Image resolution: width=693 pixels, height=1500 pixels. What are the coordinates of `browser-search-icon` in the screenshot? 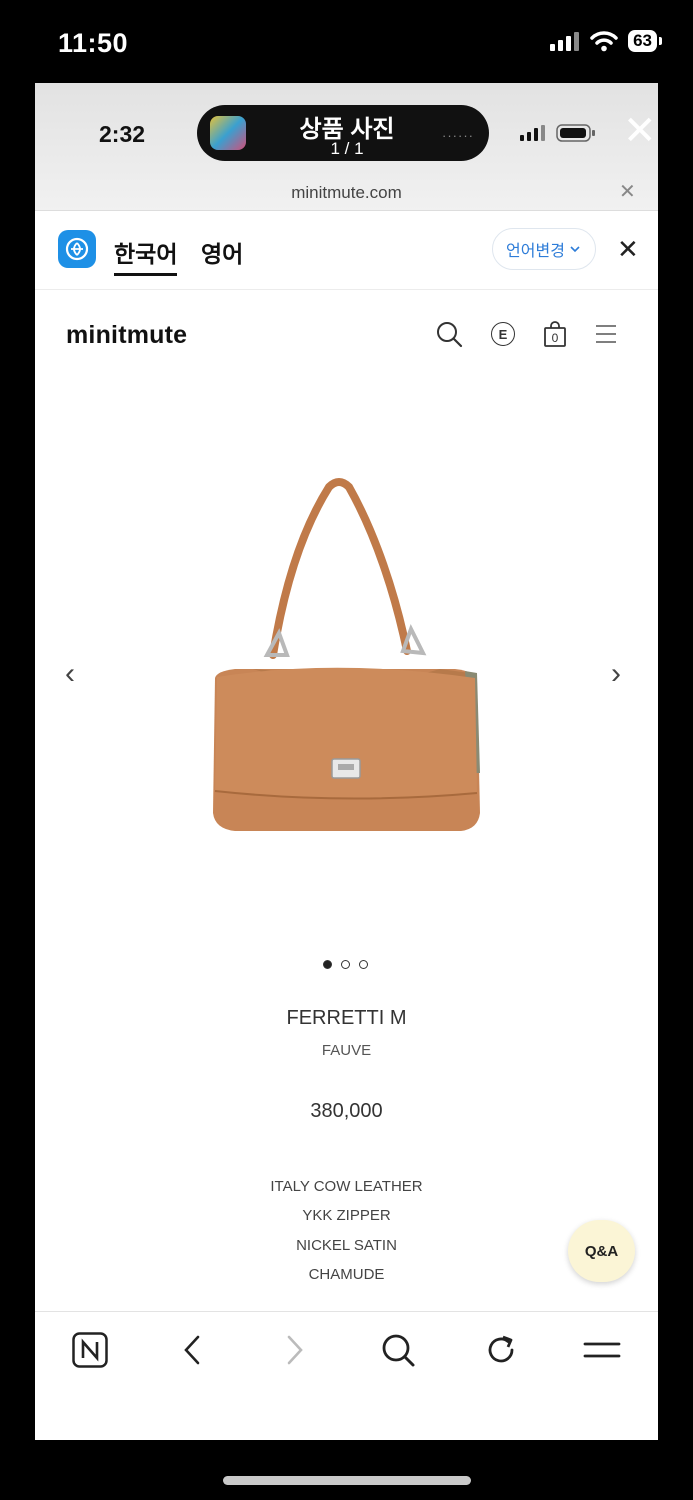 It's located at (398, 1350).